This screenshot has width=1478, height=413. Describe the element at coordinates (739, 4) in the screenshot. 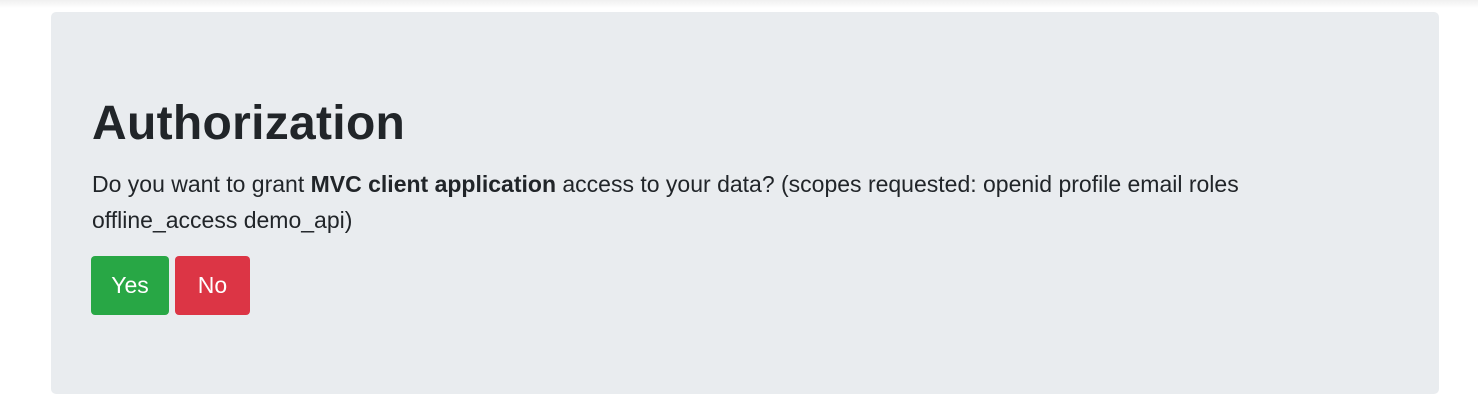

I see `top-edge-shadow` at that location.